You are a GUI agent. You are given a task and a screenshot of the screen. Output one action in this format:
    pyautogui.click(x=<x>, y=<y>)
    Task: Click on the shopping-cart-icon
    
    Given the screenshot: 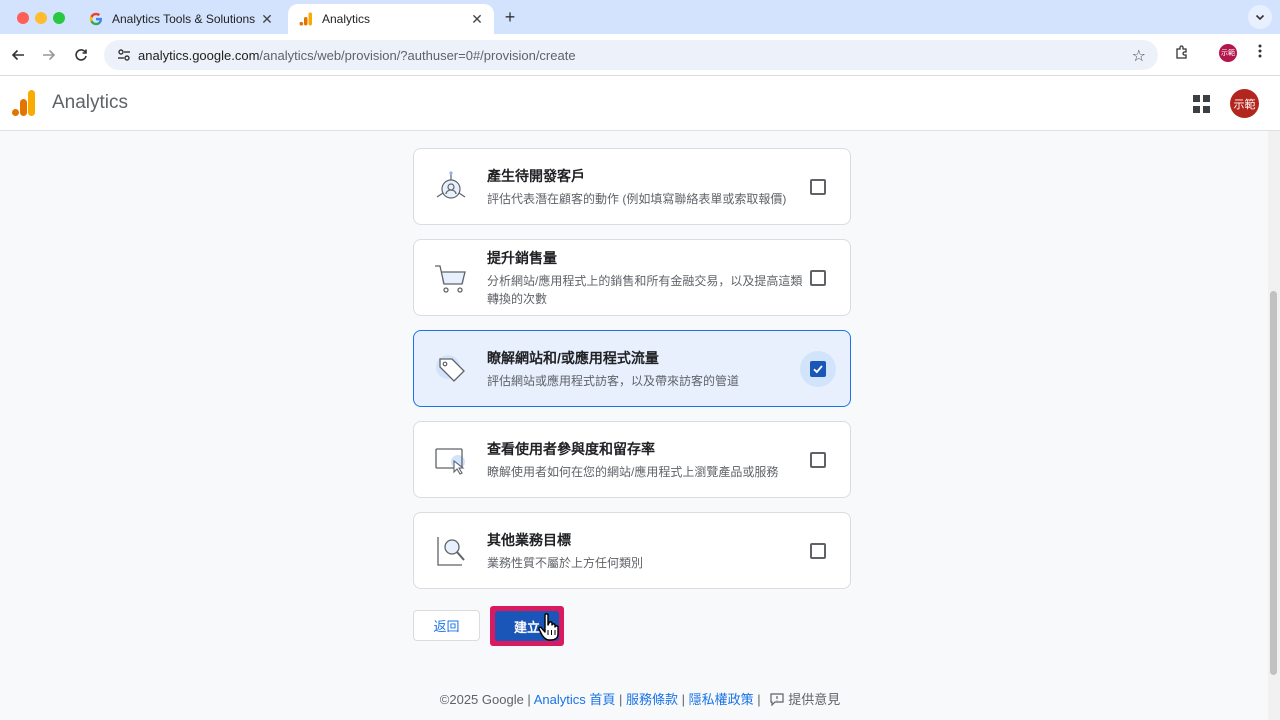 What is the action you would take?
    pyautogui.click(x=450, y=278)
    